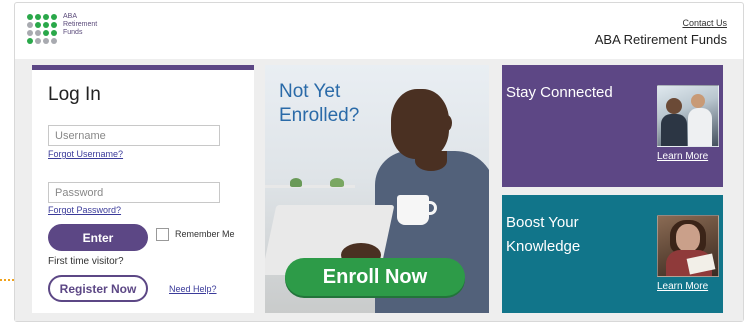 The image size is (749, 325). Describe the element at coordinates (559, 92) in the screenshot. I see `stay-connected-title-text: Stay Connected` at that location.